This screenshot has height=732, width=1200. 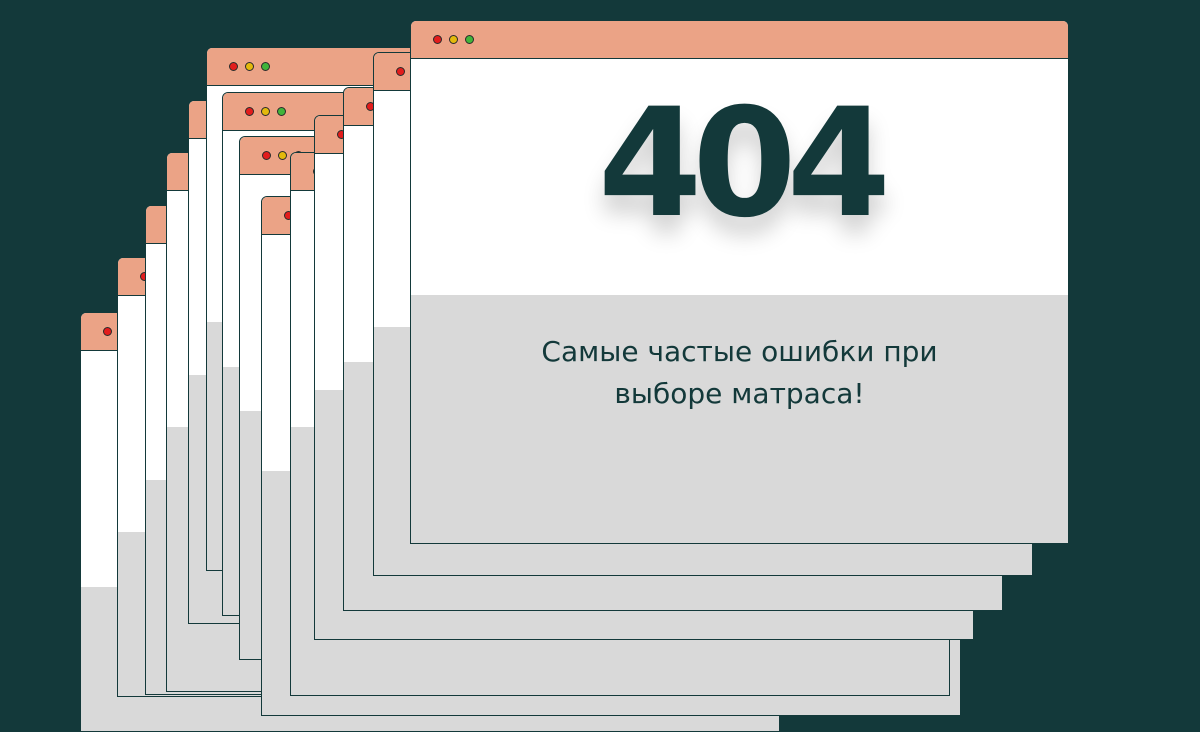 What do you see at coordinates (744, 164) in the screenshot?
I see `error-code-heading: 404` at bounding box center [744, 164].